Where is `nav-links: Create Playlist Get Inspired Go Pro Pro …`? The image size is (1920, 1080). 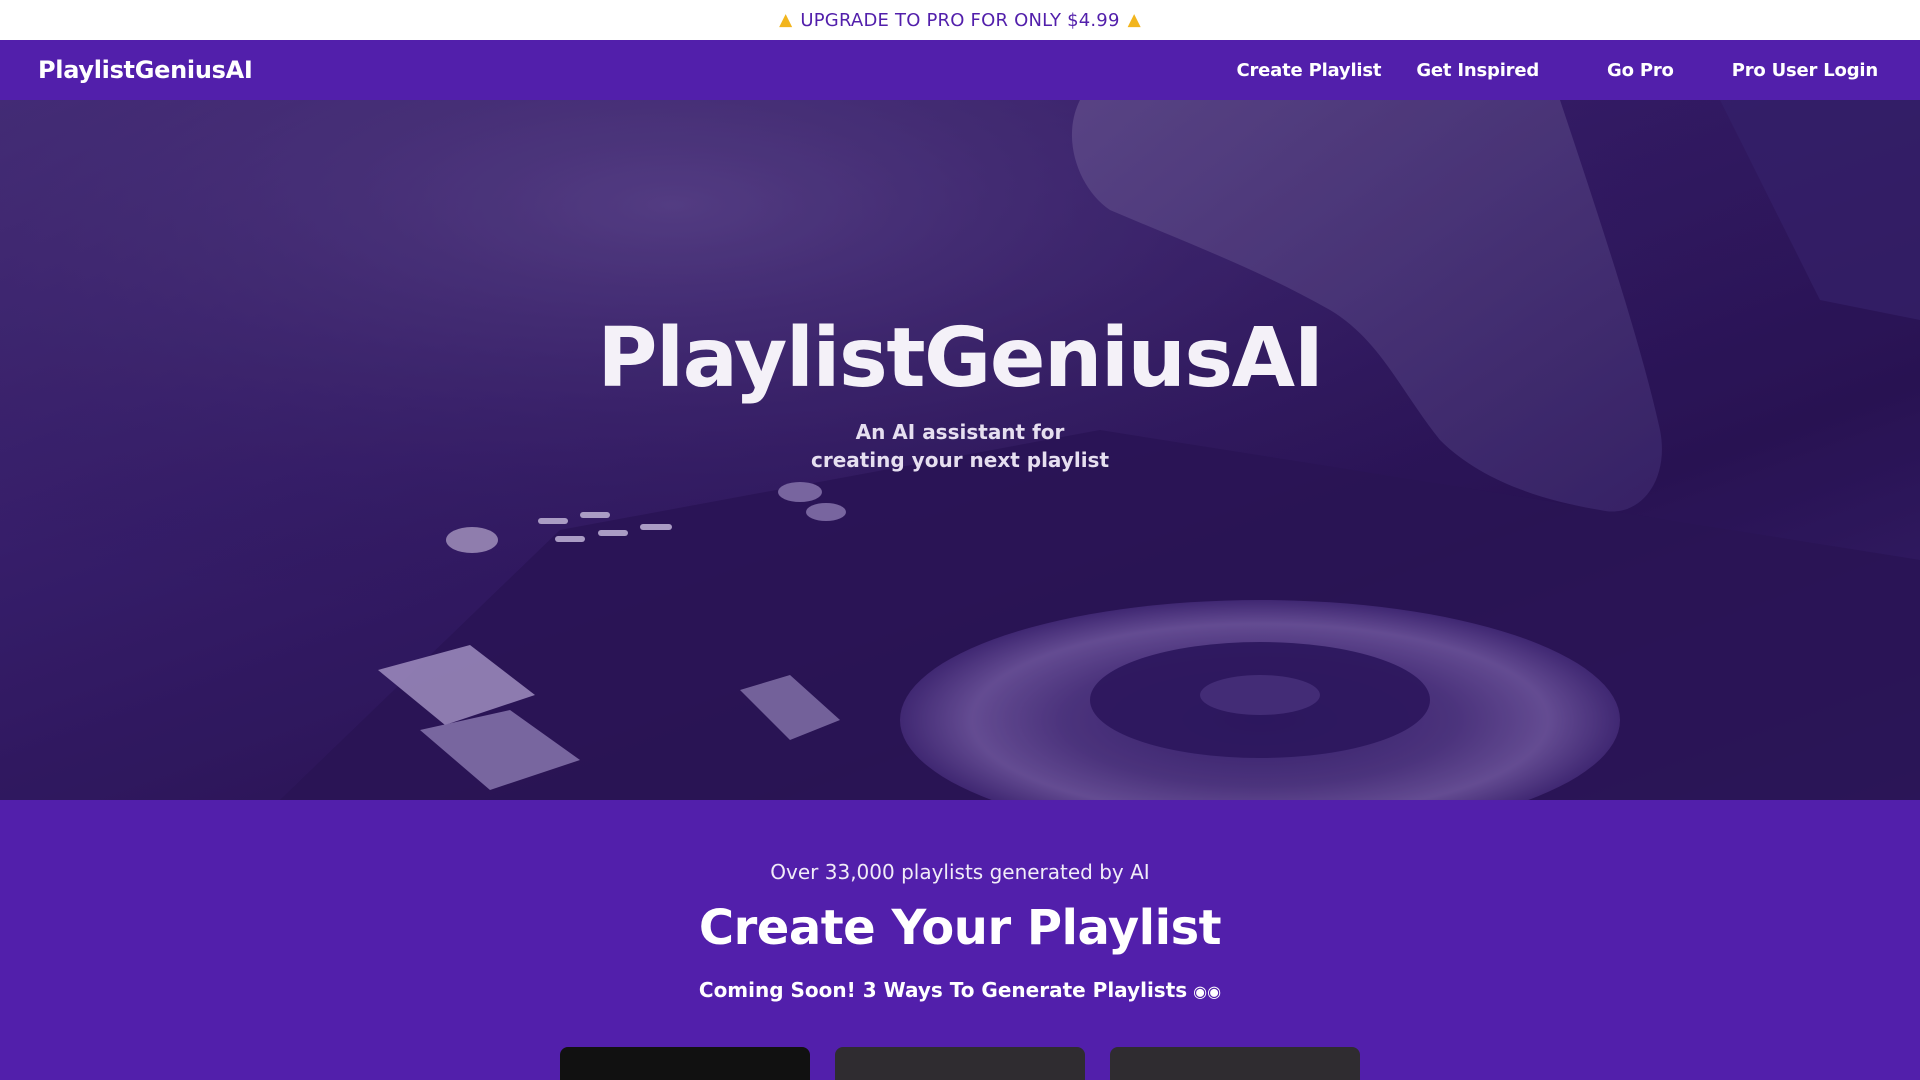 nav-links: Create Playlist Get Inspired Go Pro Pro … is located at coordinates (1539, 70).